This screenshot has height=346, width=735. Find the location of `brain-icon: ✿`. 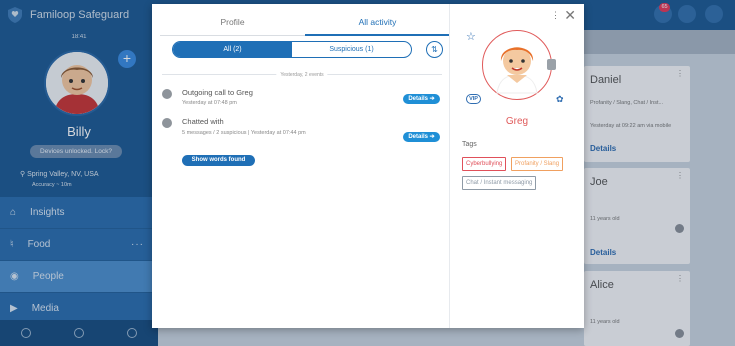

brain-icon: ✿ is located at coordinates (560, 99).